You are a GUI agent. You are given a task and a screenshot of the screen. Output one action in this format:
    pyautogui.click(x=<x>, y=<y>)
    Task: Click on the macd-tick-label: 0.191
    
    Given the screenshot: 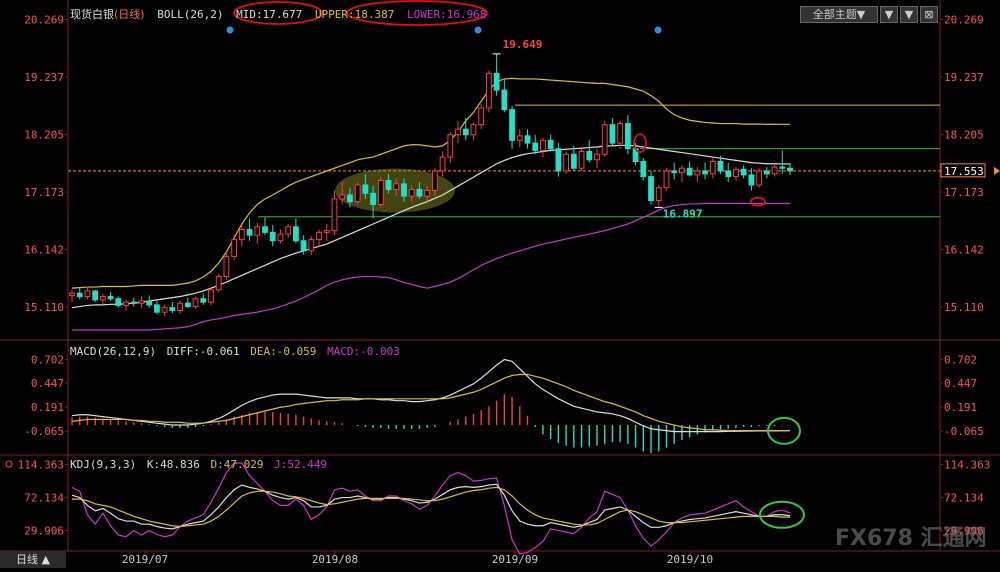 What is the action you would take?
    pyautogui.click(x=960, y=407)
    